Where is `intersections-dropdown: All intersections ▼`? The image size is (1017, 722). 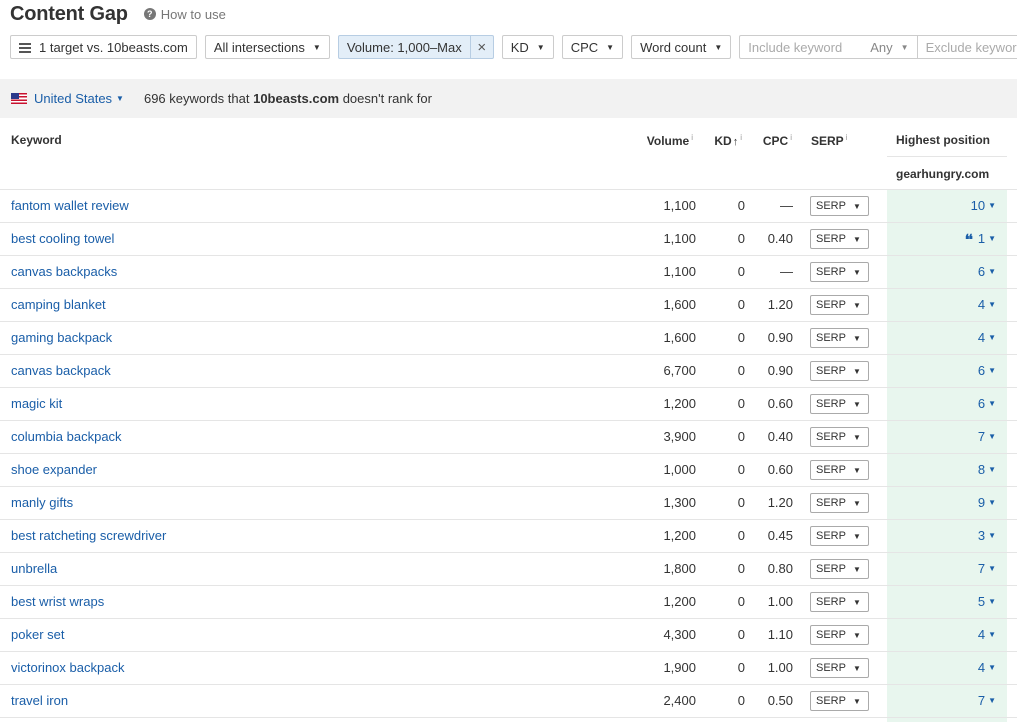
intersections-dropdown: All intersections ▼ is located at coordinates (267, 47).